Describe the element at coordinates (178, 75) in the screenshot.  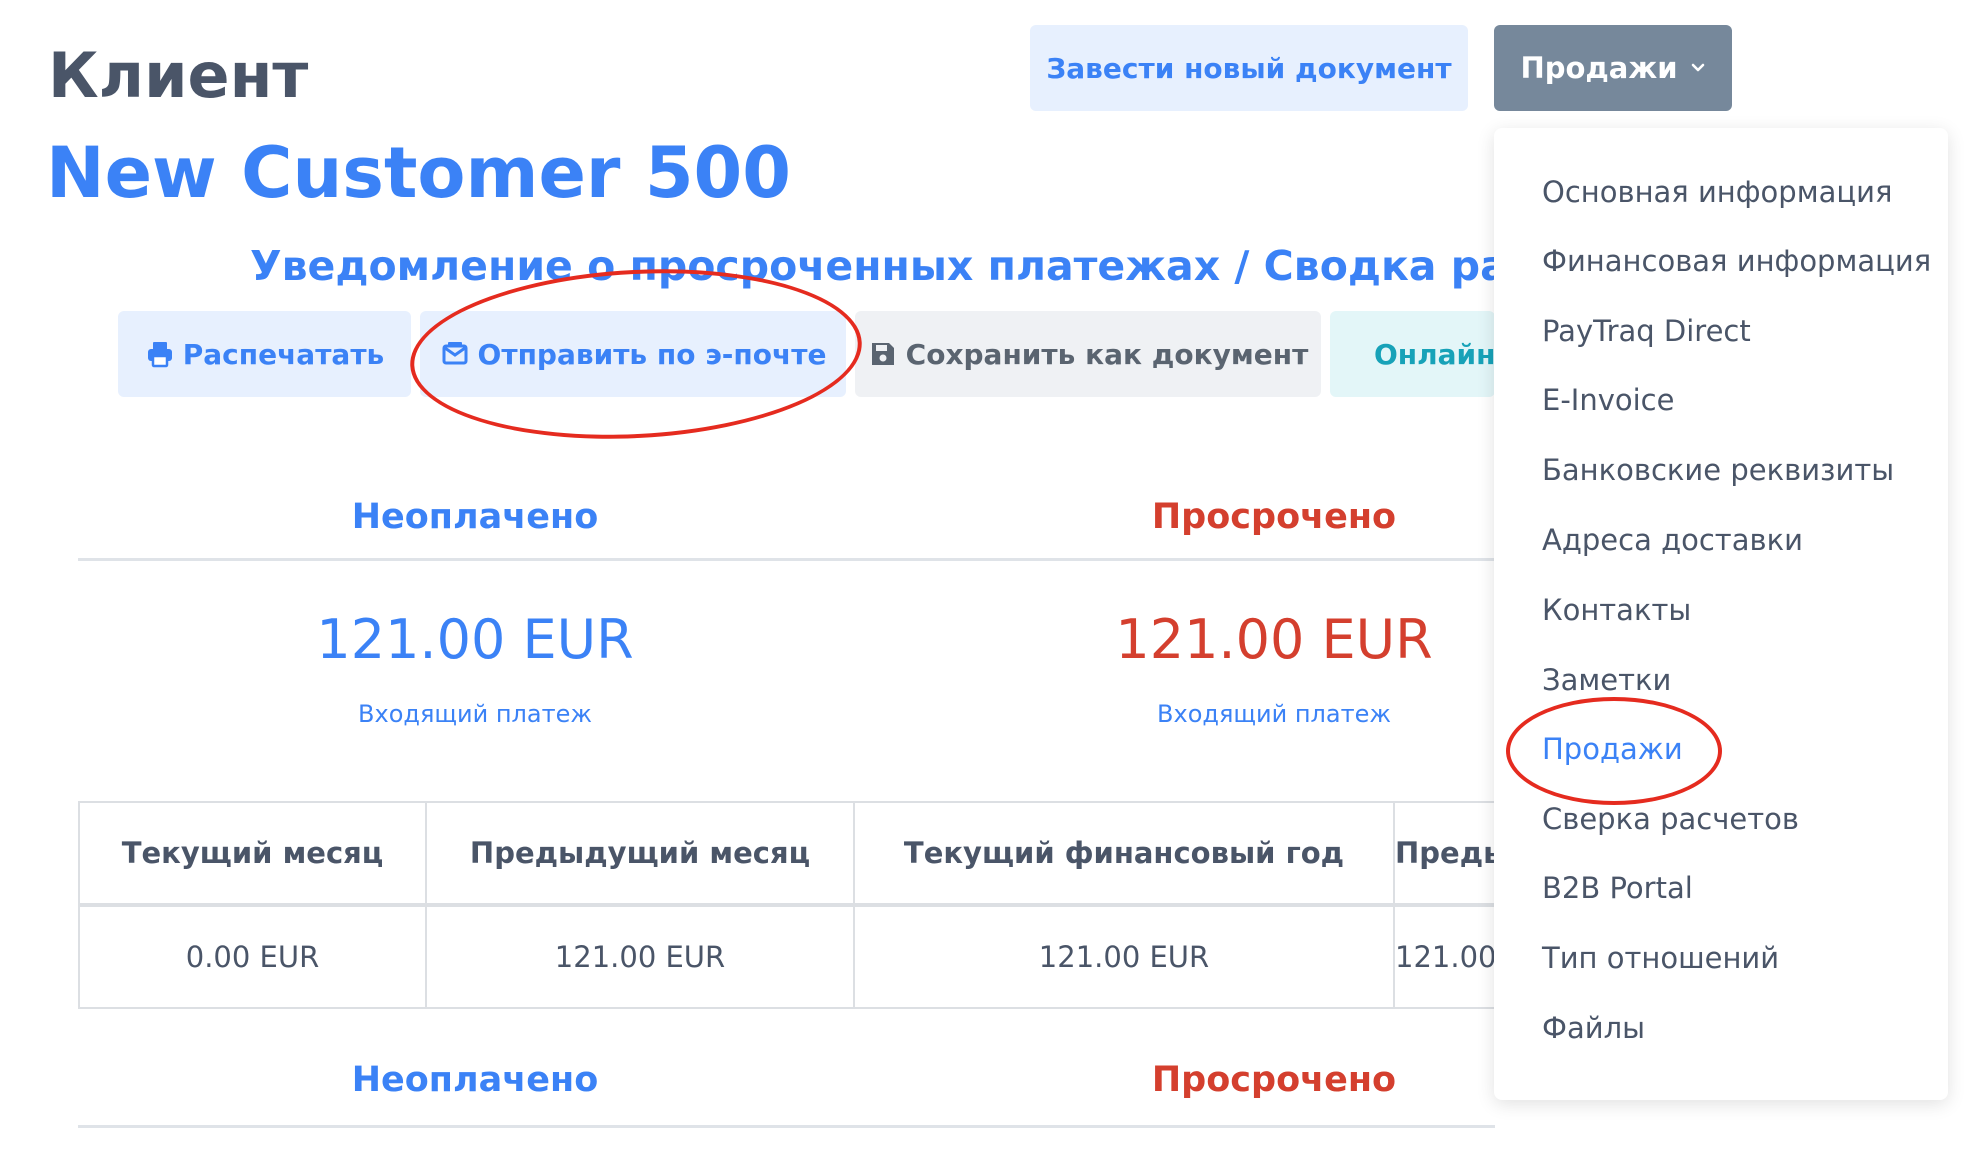
I see `entity-label: Клиент` at that location.